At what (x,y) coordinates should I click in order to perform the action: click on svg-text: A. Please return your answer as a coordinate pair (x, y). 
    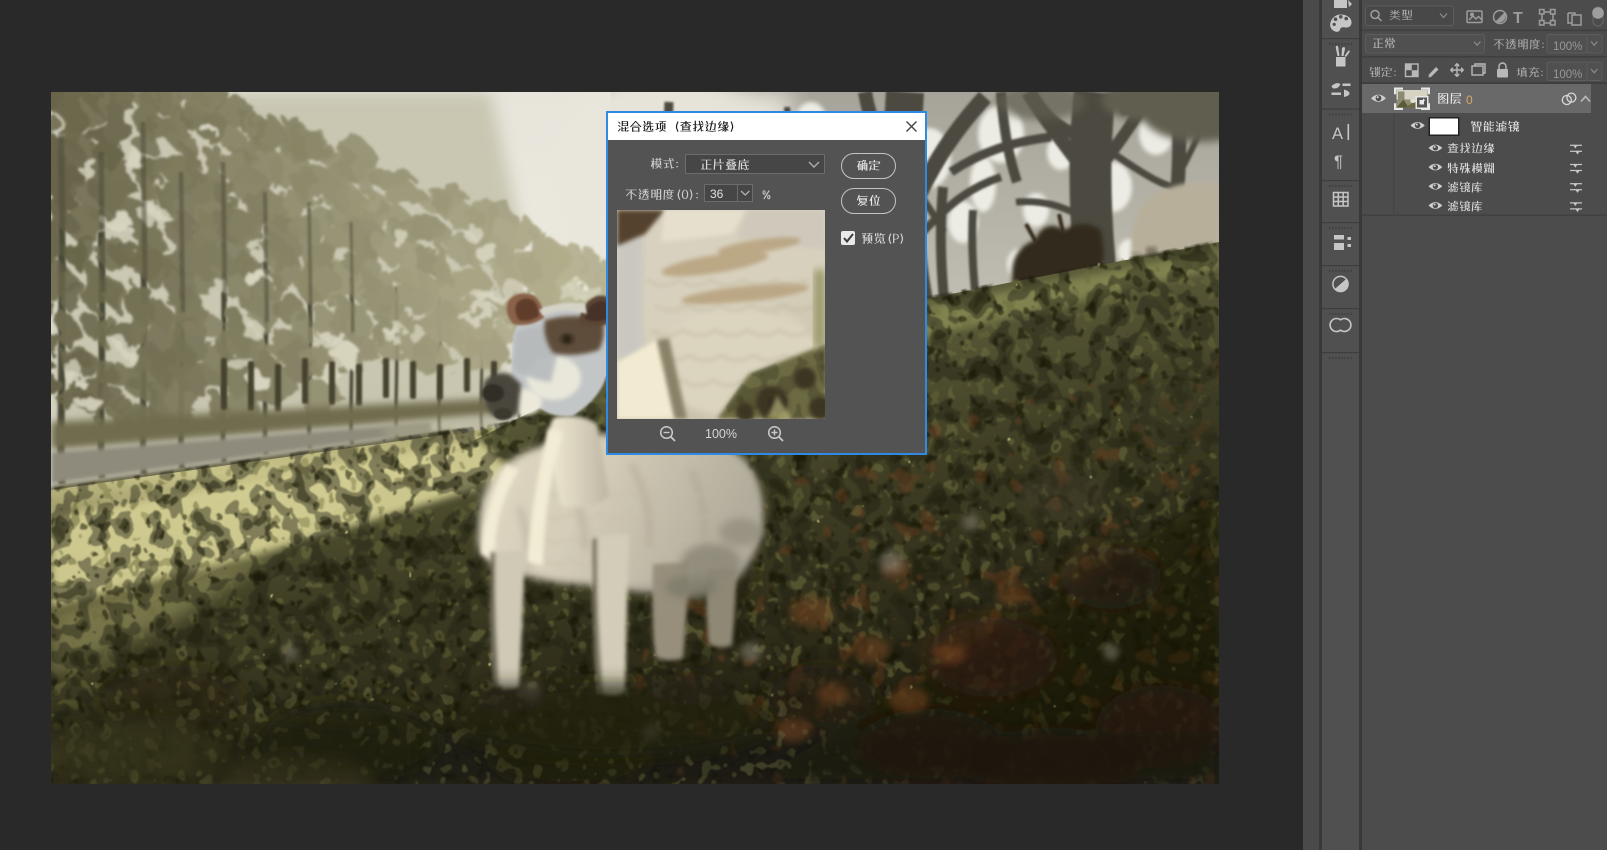
    Looking at the image, I should click on (1337, 134).